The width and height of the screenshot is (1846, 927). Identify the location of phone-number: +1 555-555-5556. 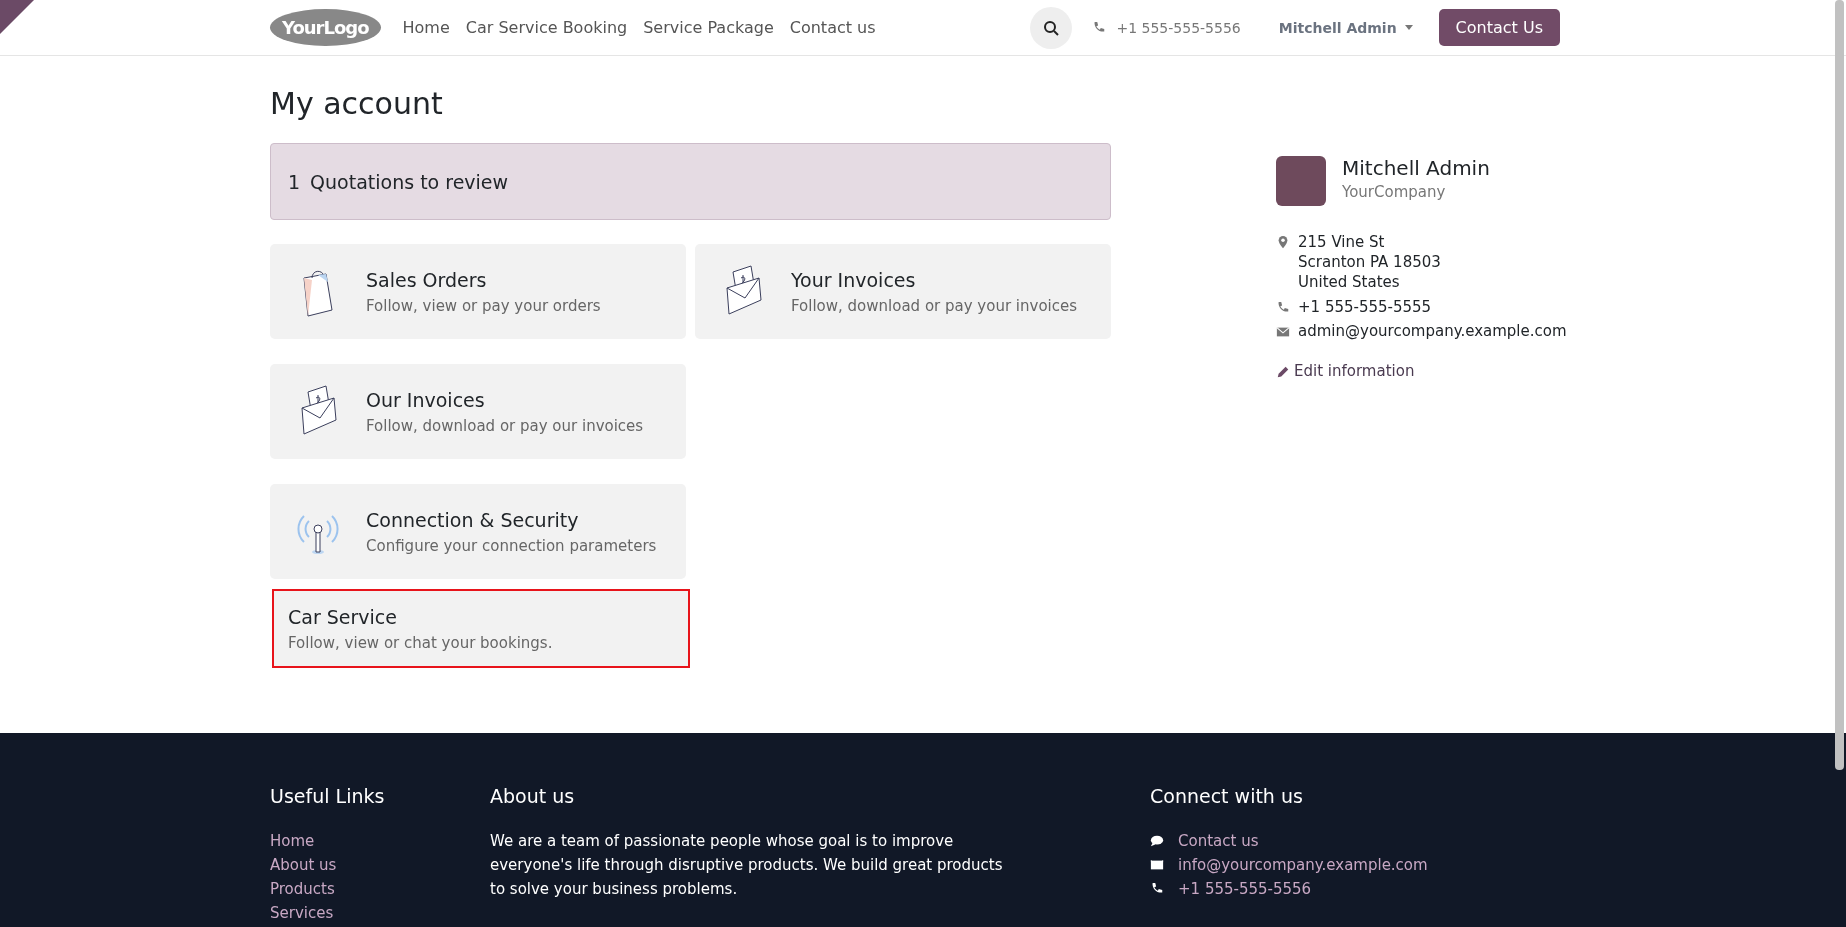
(1178, 27).